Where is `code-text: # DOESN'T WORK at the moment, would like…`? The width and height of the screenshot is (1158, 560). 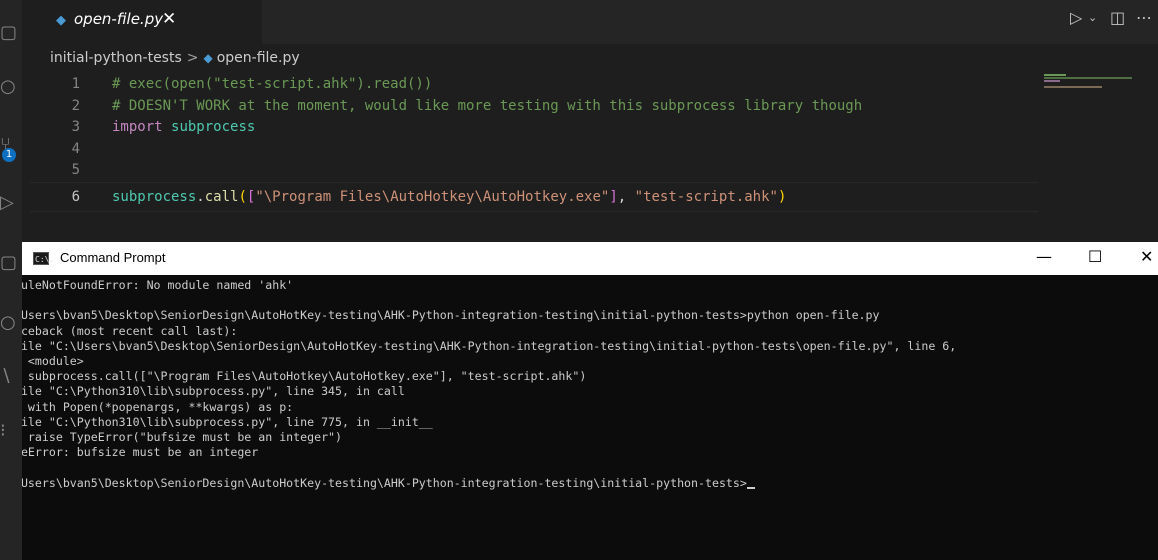 code-text: # DOESN'T WORK at the moment, would like… is located at coordinates (487, 107).